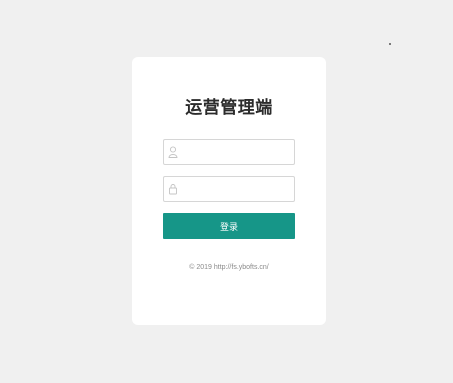 This screenshot has height=383, width=453. Describe the element at coordinates (173, 189) in the screenshot. I see `lock-icon` at that location.